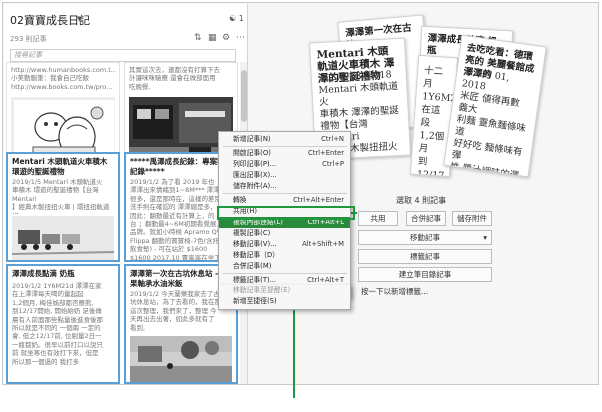 The width and height of the screenshot is (602, 412). Describe the element at coordinates (325, 153) in the screenshot. I see `menu-item-shortcut: Ctrl+Enter` at that location.